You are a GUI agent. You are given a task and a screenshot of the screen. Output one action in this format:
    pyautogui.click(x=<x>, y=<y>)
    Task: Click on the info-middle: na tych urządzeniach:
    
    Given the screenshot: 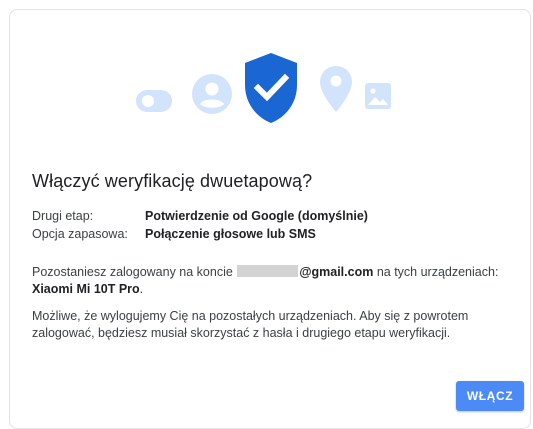 What is the action you would take?
    pyautogui.click(x=437, y=272)
    